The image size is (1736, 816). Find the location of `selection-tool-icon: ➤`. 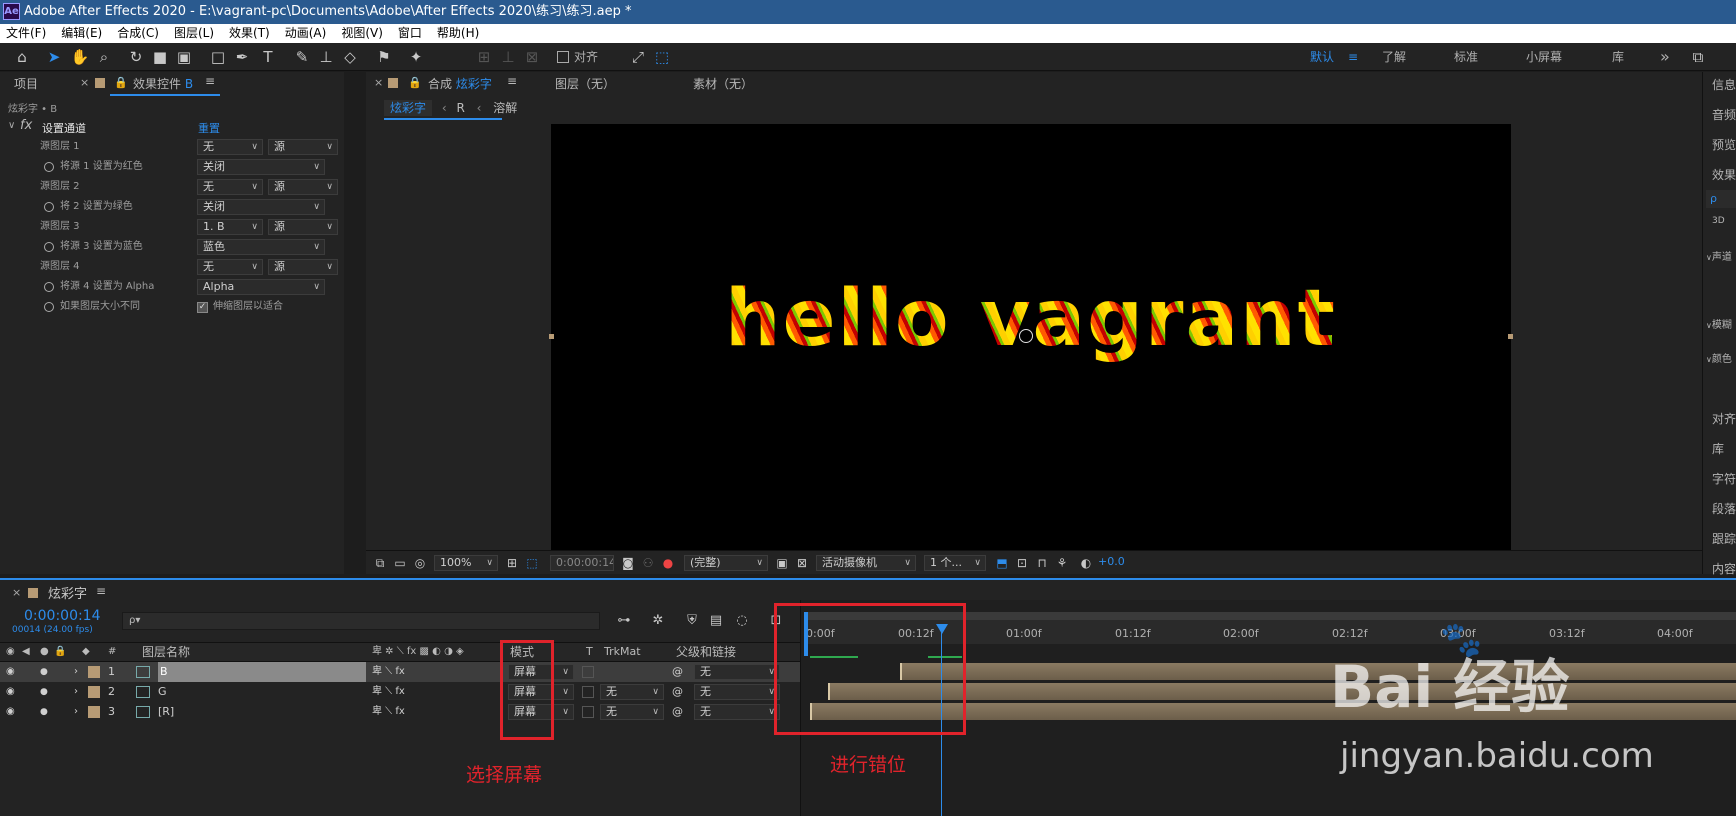

selection-tool-icon: ➤ is located at coordinates (54, 57).